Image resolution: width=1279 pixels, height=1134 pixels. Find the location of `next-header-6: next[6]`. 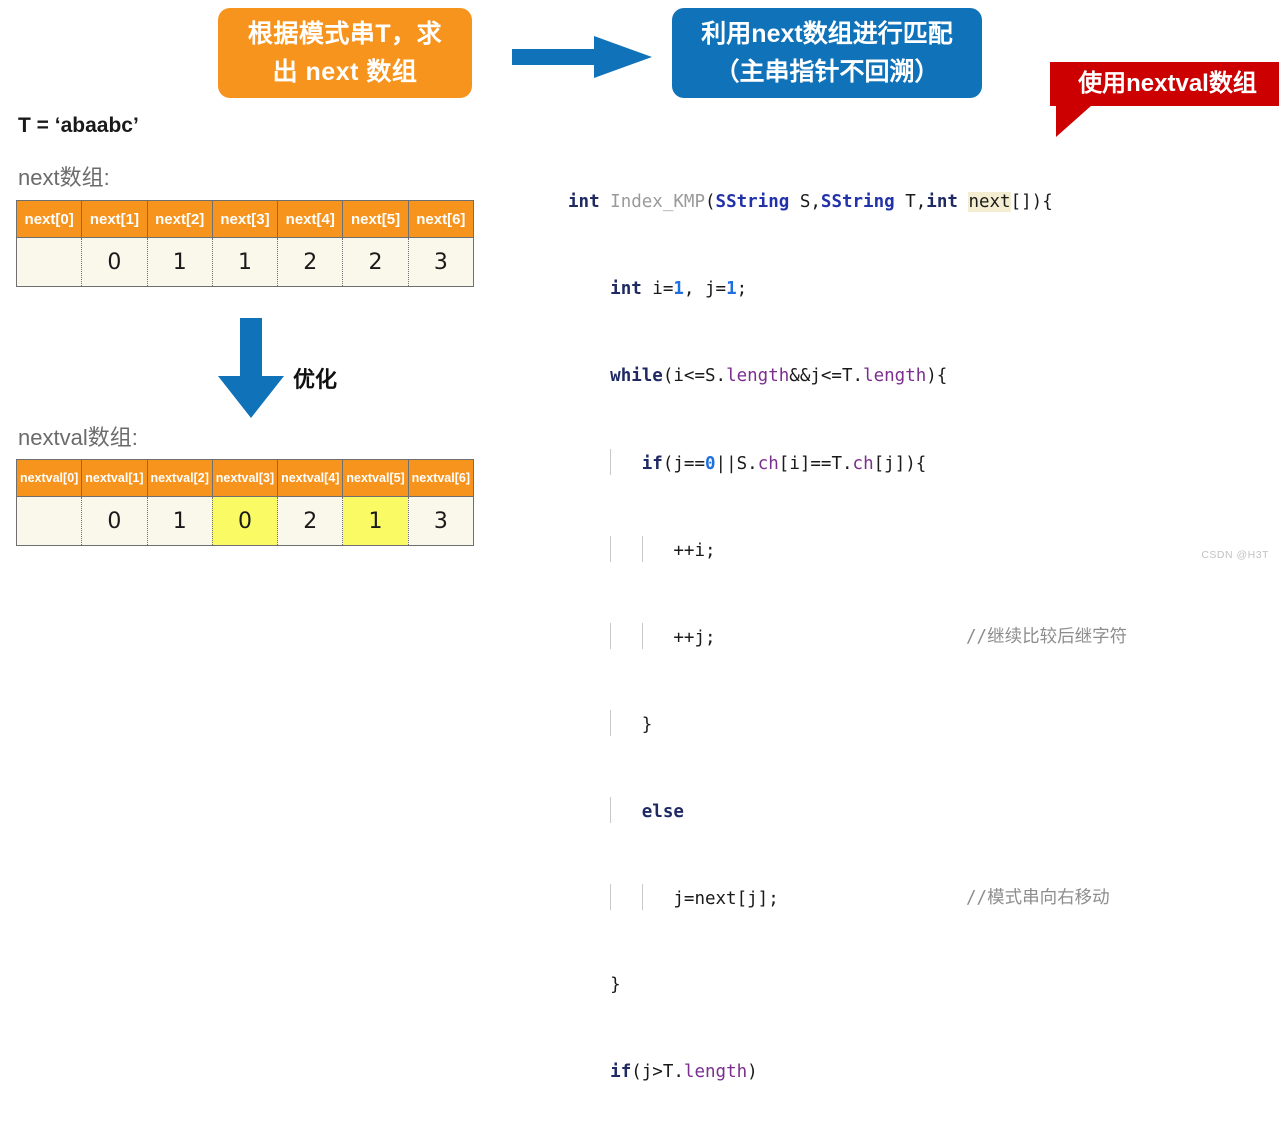

next-header-6: next[6] is located at coordinates (441, 219).